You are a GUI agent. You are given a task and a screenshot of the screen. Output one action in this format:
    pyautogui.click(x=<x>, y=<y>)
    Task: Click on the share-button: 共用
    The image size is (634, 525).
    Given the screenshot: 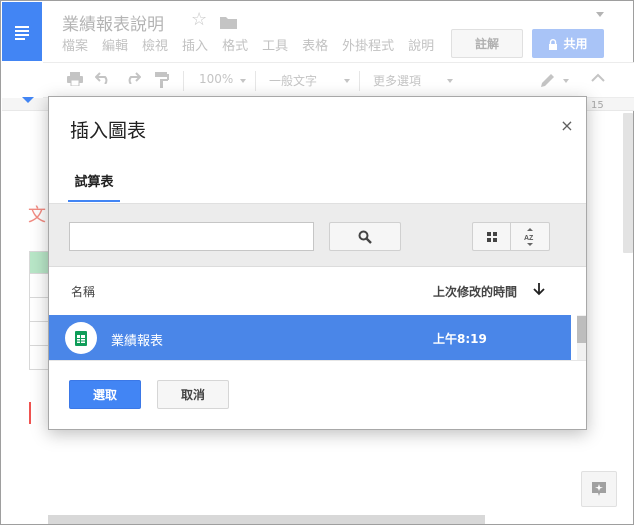 What is the action you would take?
    pyautogui.click(x=568, y=43)
    